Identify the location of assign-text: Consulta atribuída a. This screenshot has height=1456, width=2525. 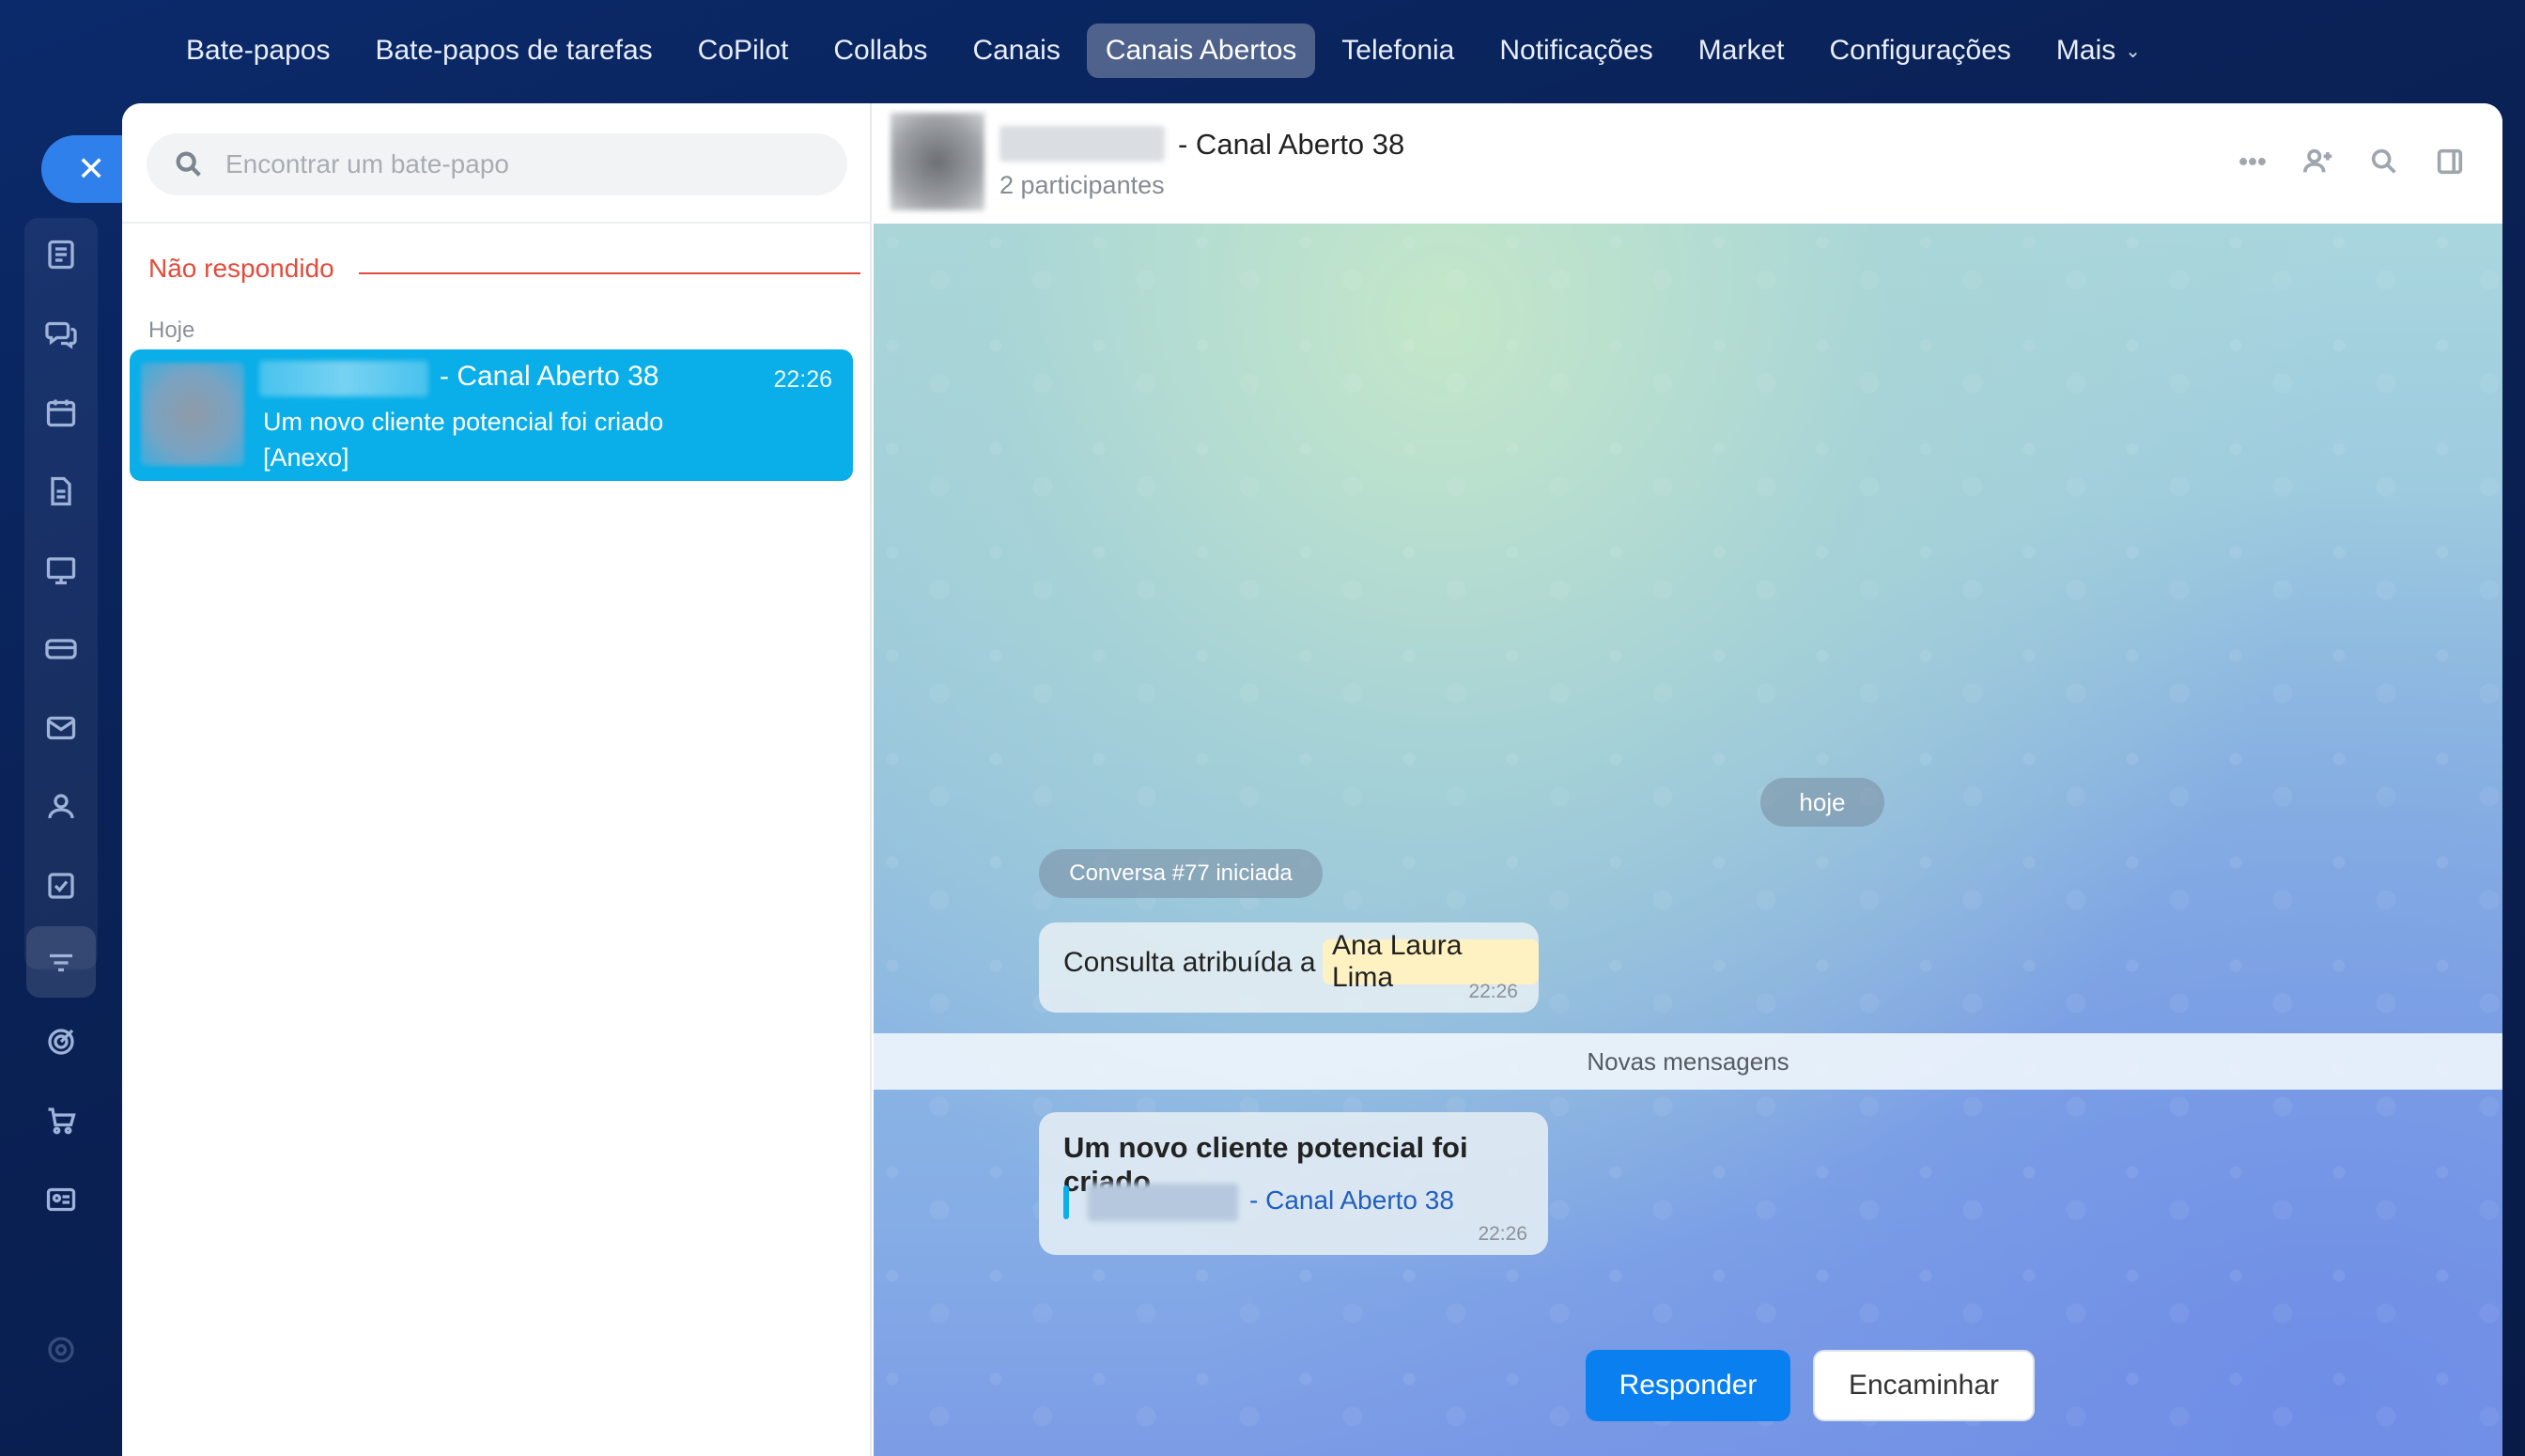
(1189, 962).